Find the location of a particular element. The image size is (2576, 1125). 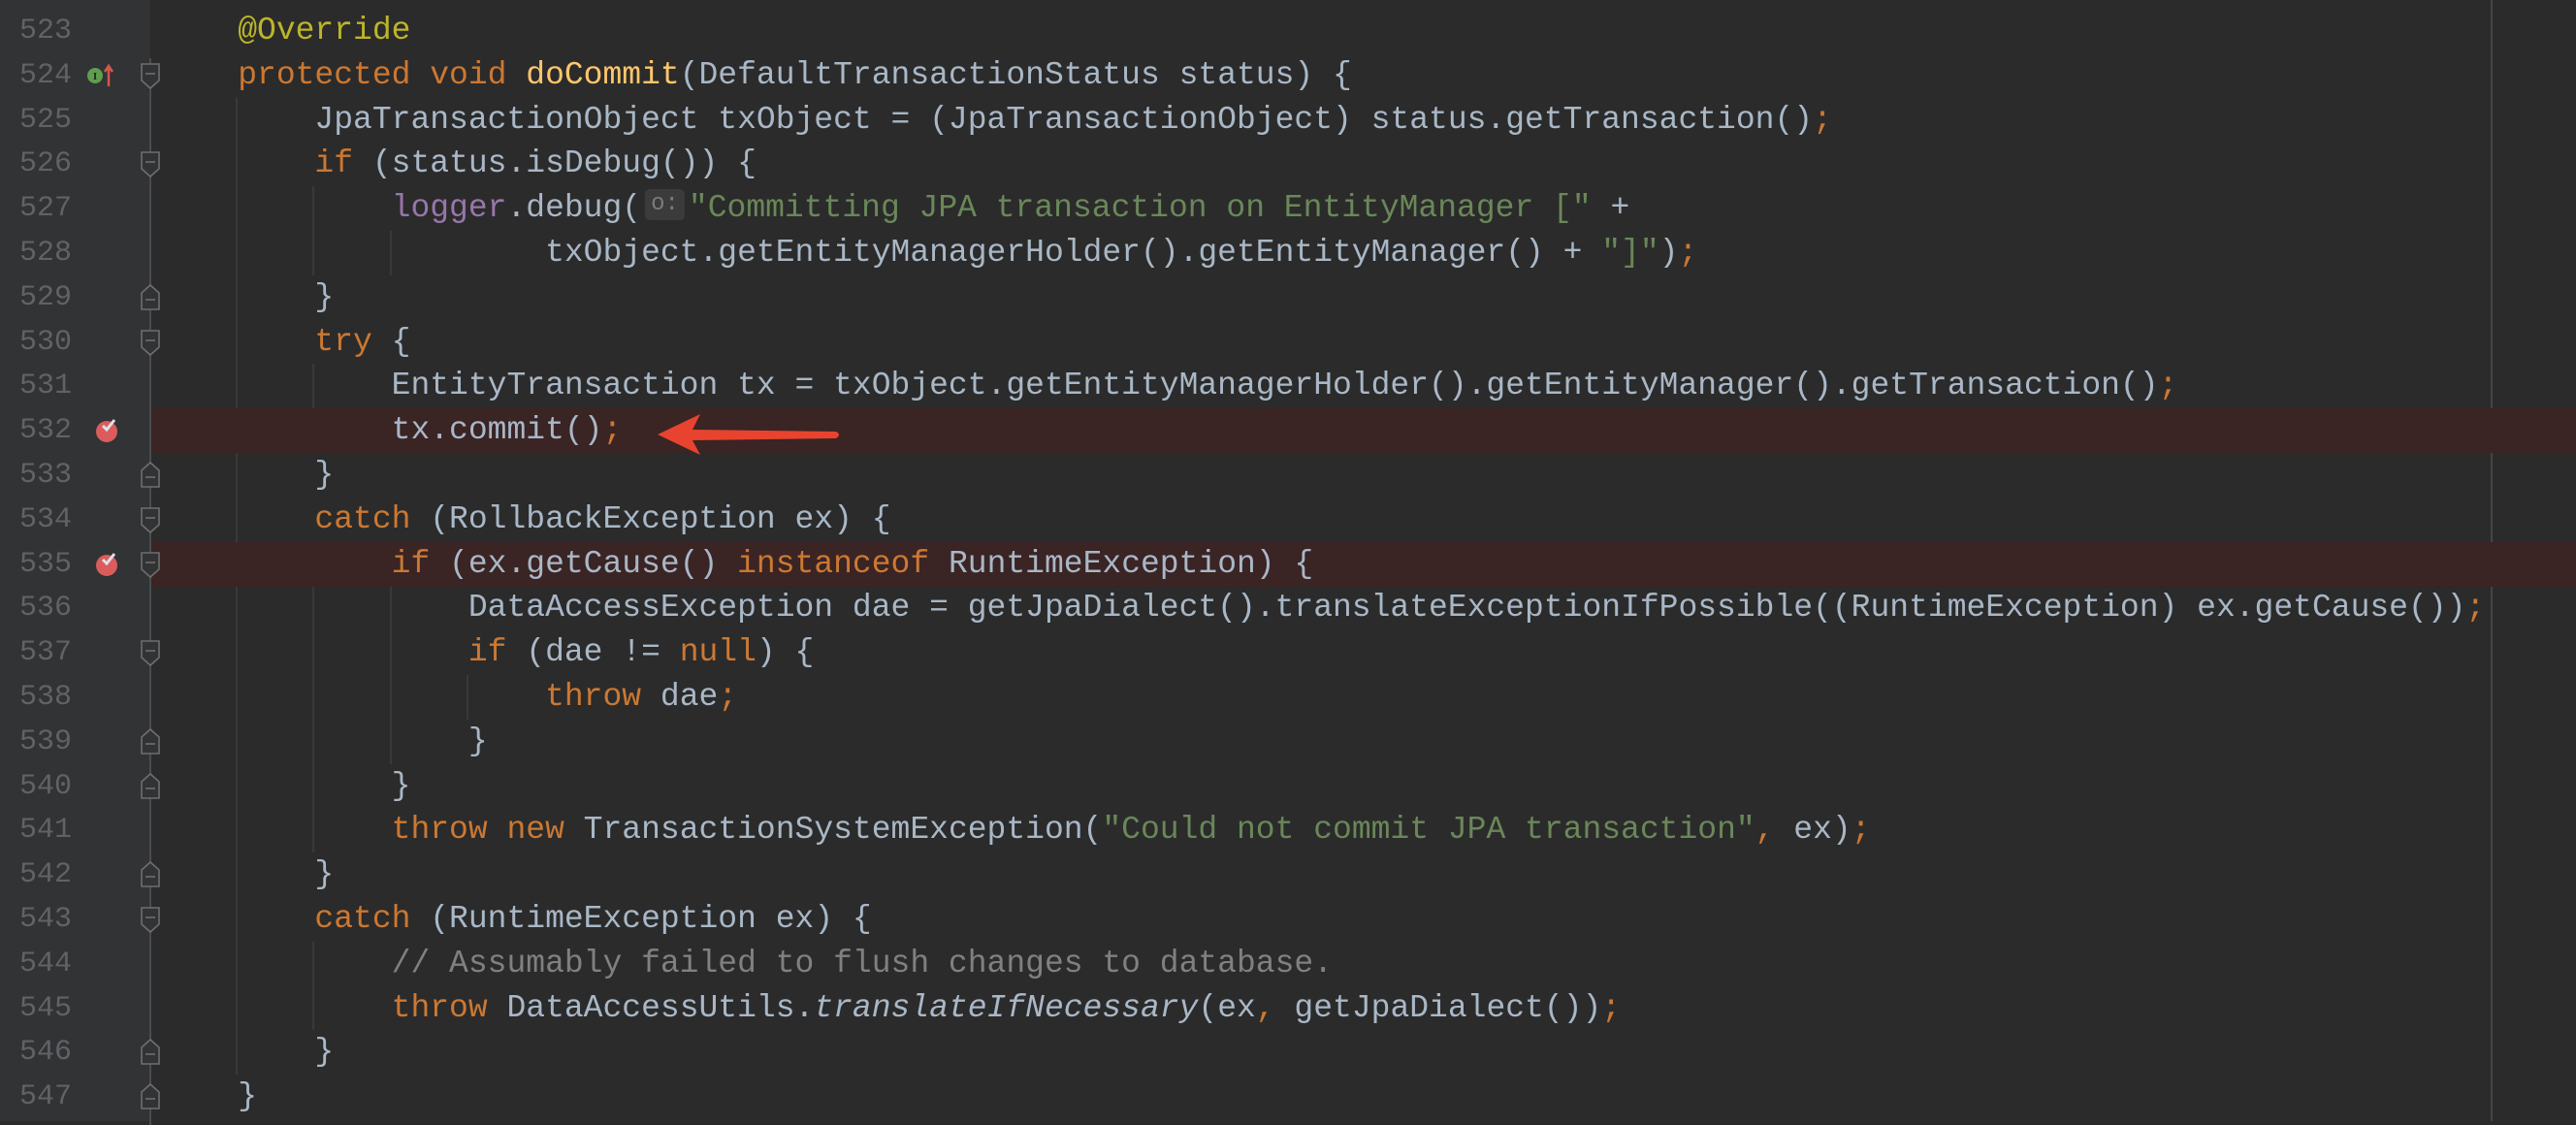

line-number: 528 is located at coordinates (48, 253).